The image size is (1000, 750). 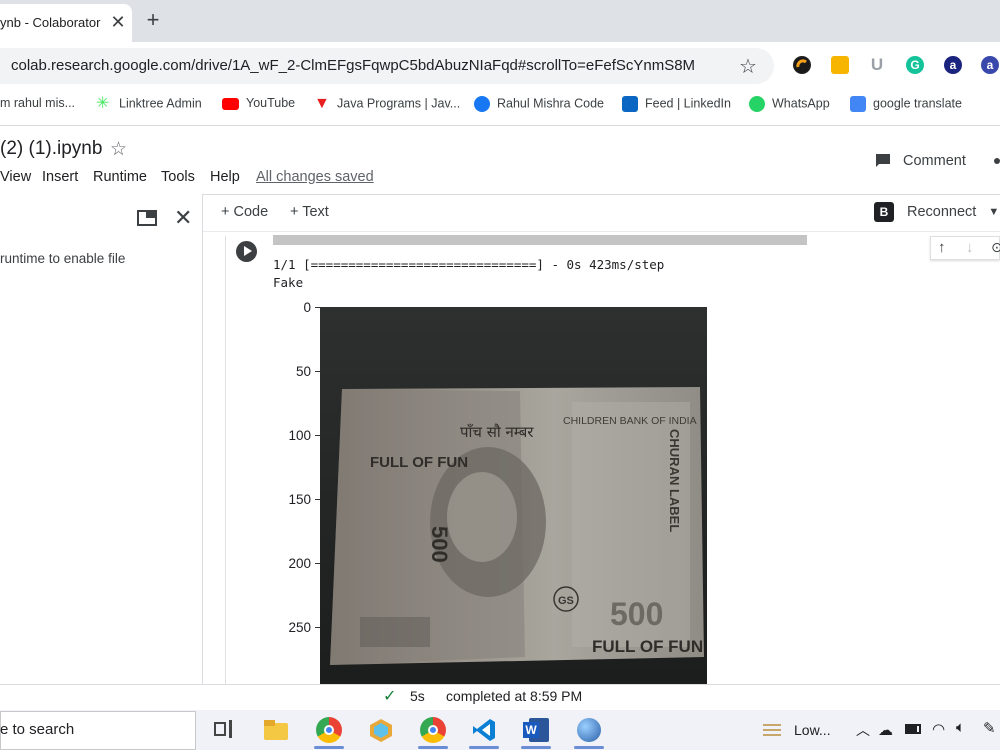 What do you see at coordinates (989, 728) in the screenshot?
I see `pen-icon: ✎` at bounding box center [989, 728].